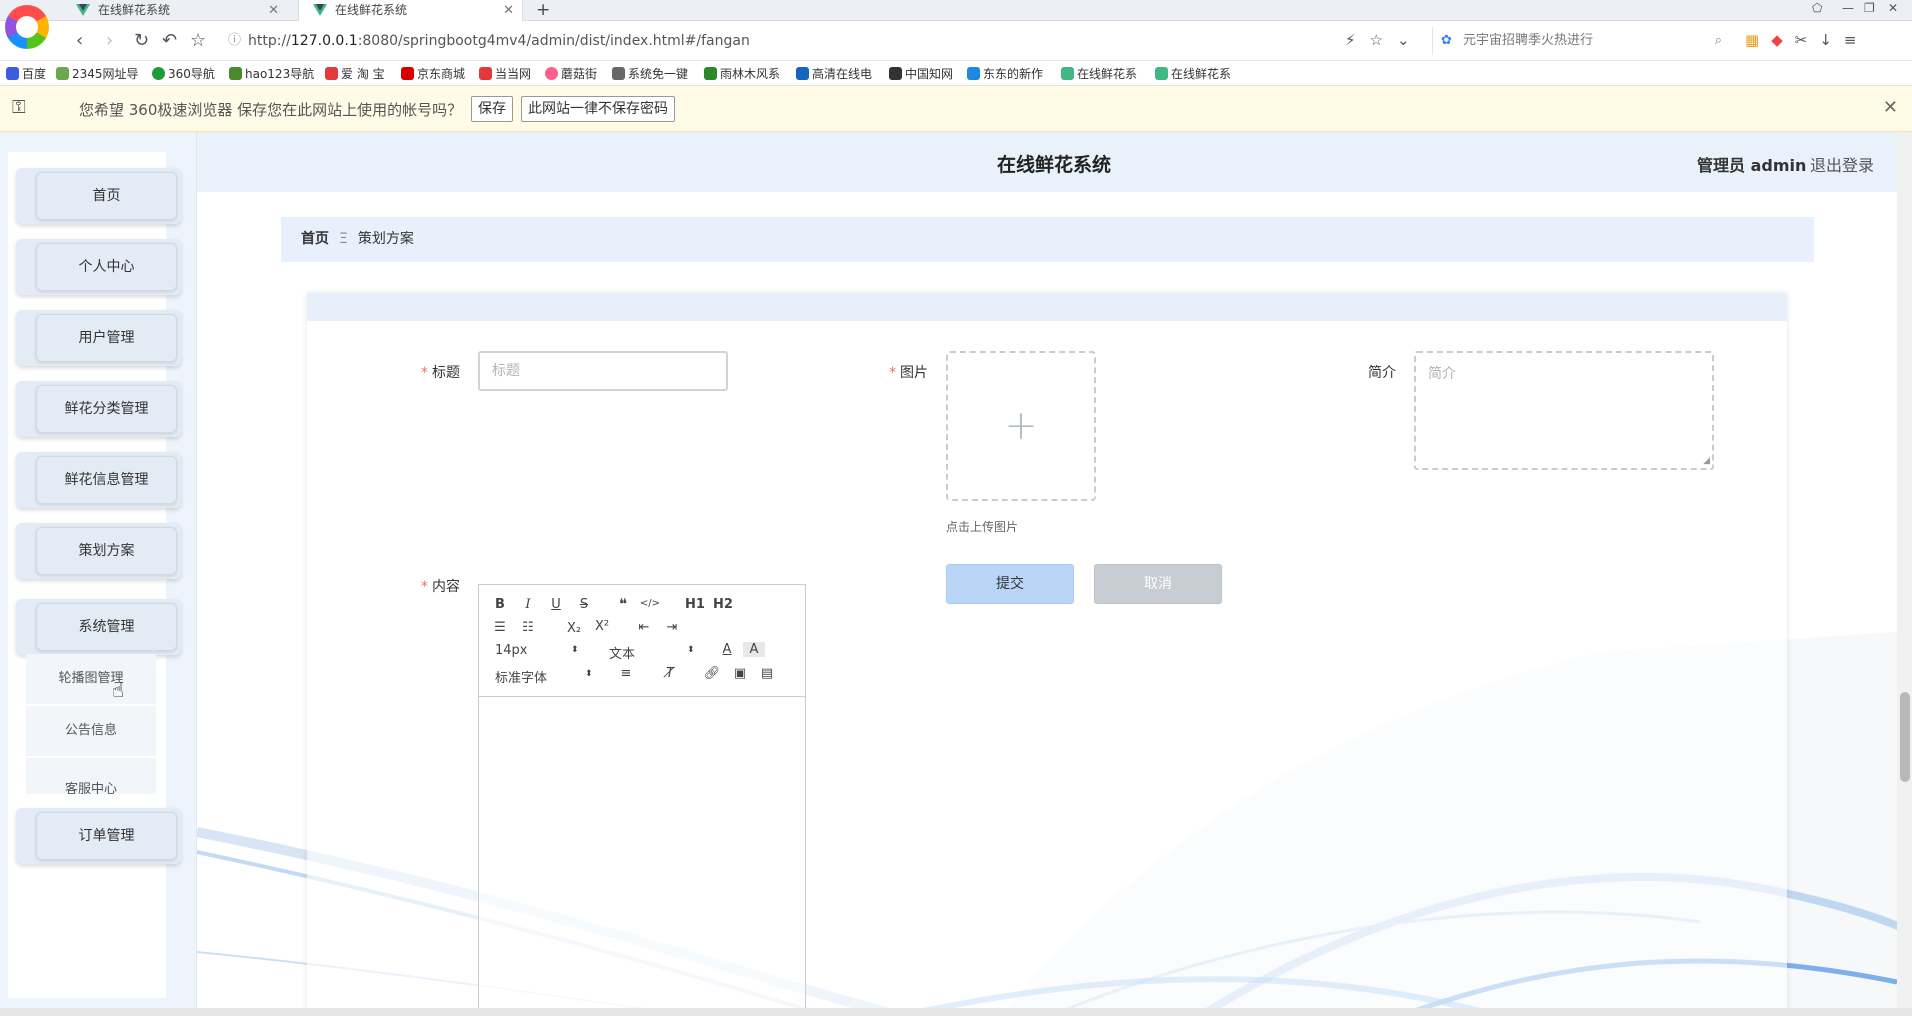 The image size is (1912, 1016). I want to click on search-engine-icon: ✿, so click(1446, 41).